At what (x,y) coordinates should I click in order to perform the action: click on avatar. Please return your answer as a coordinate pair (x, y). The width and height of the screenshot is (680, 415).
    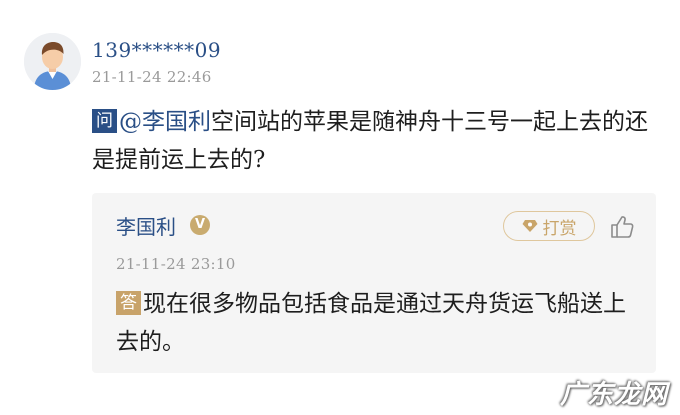
    Looking at the image, I should click on (52, 61).